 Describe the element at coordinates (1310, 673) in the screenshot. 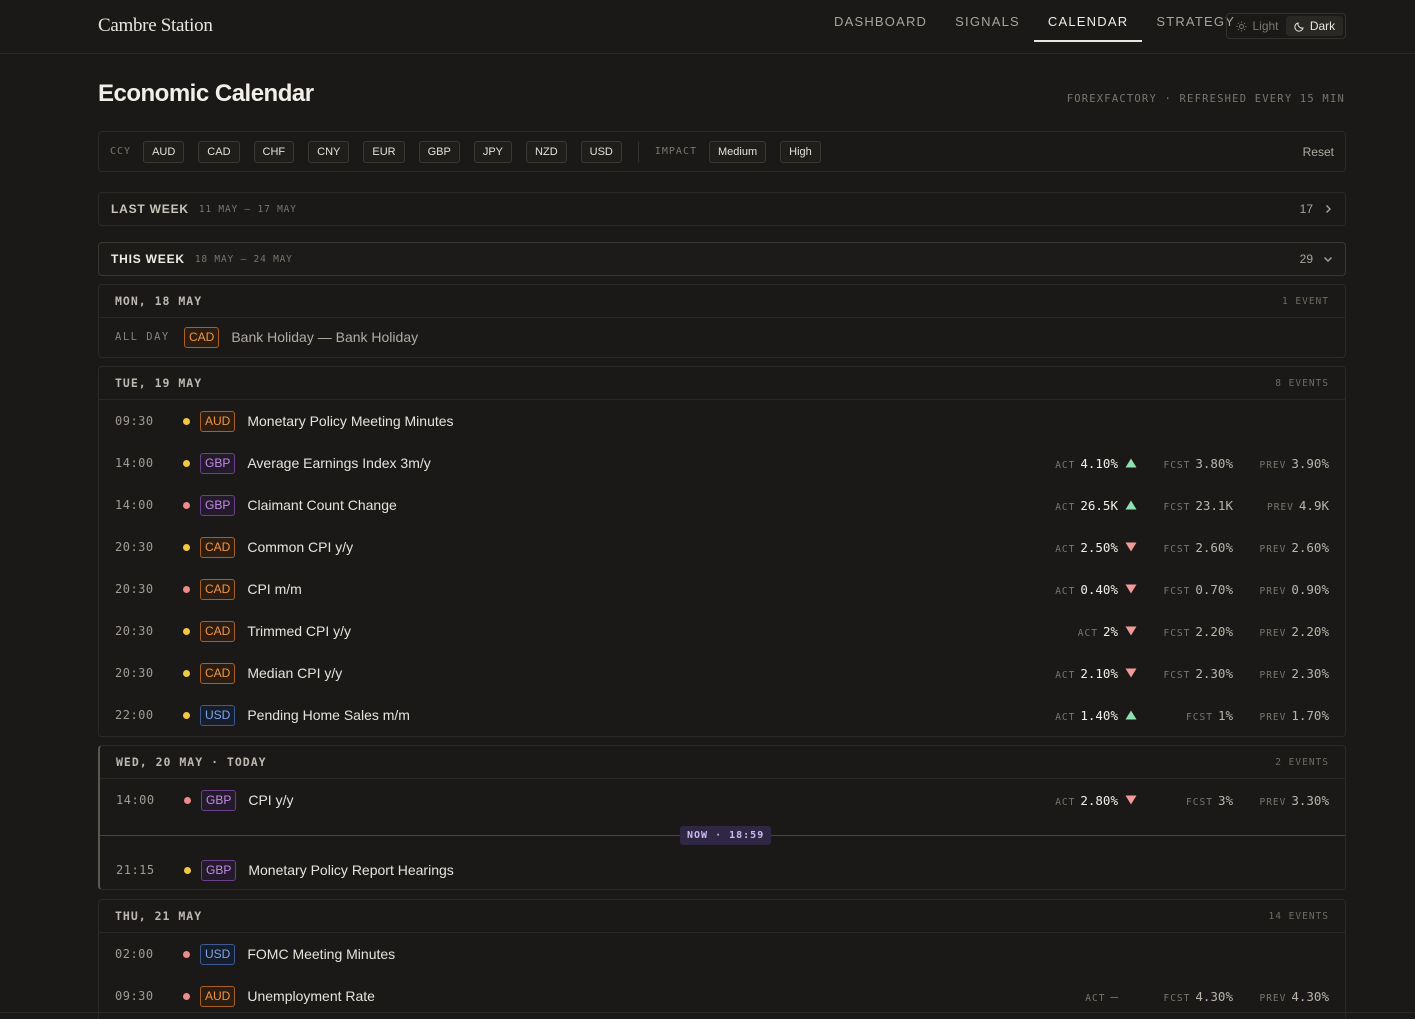

I see `previous-number: 2.30%` at that location.